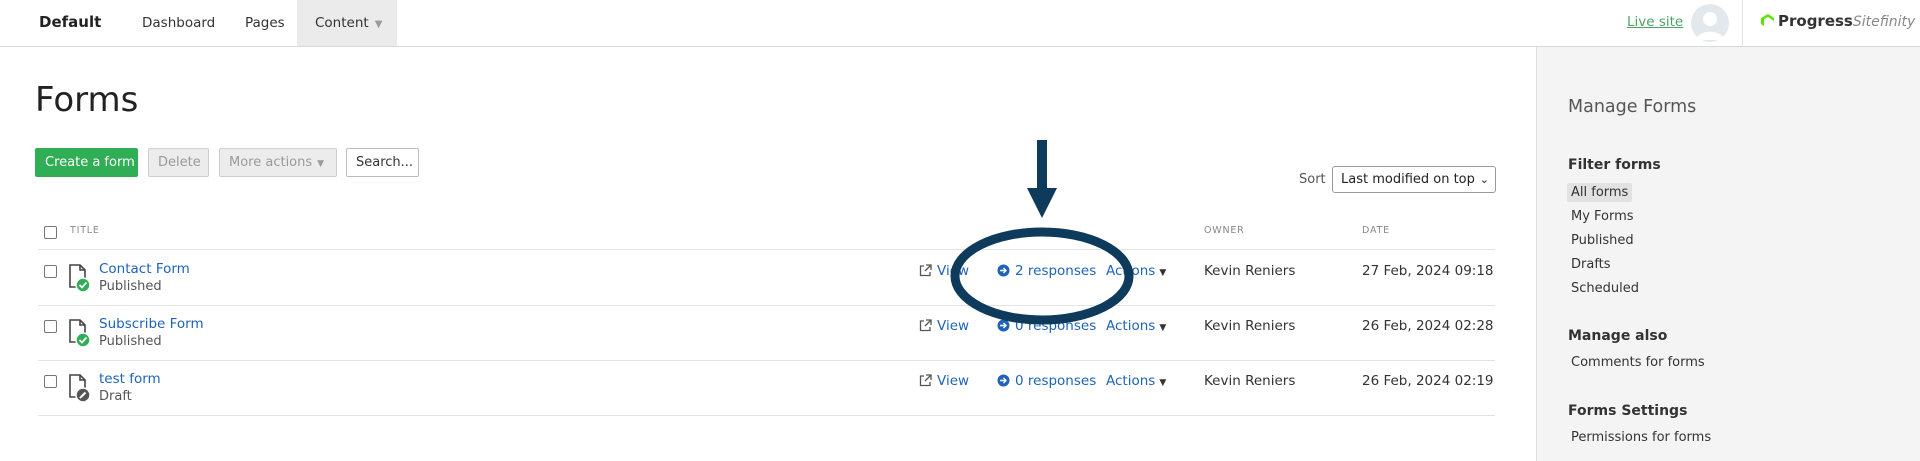  I want to click on comments-for-forms-link: Comments for forms, so click(1638, 362).